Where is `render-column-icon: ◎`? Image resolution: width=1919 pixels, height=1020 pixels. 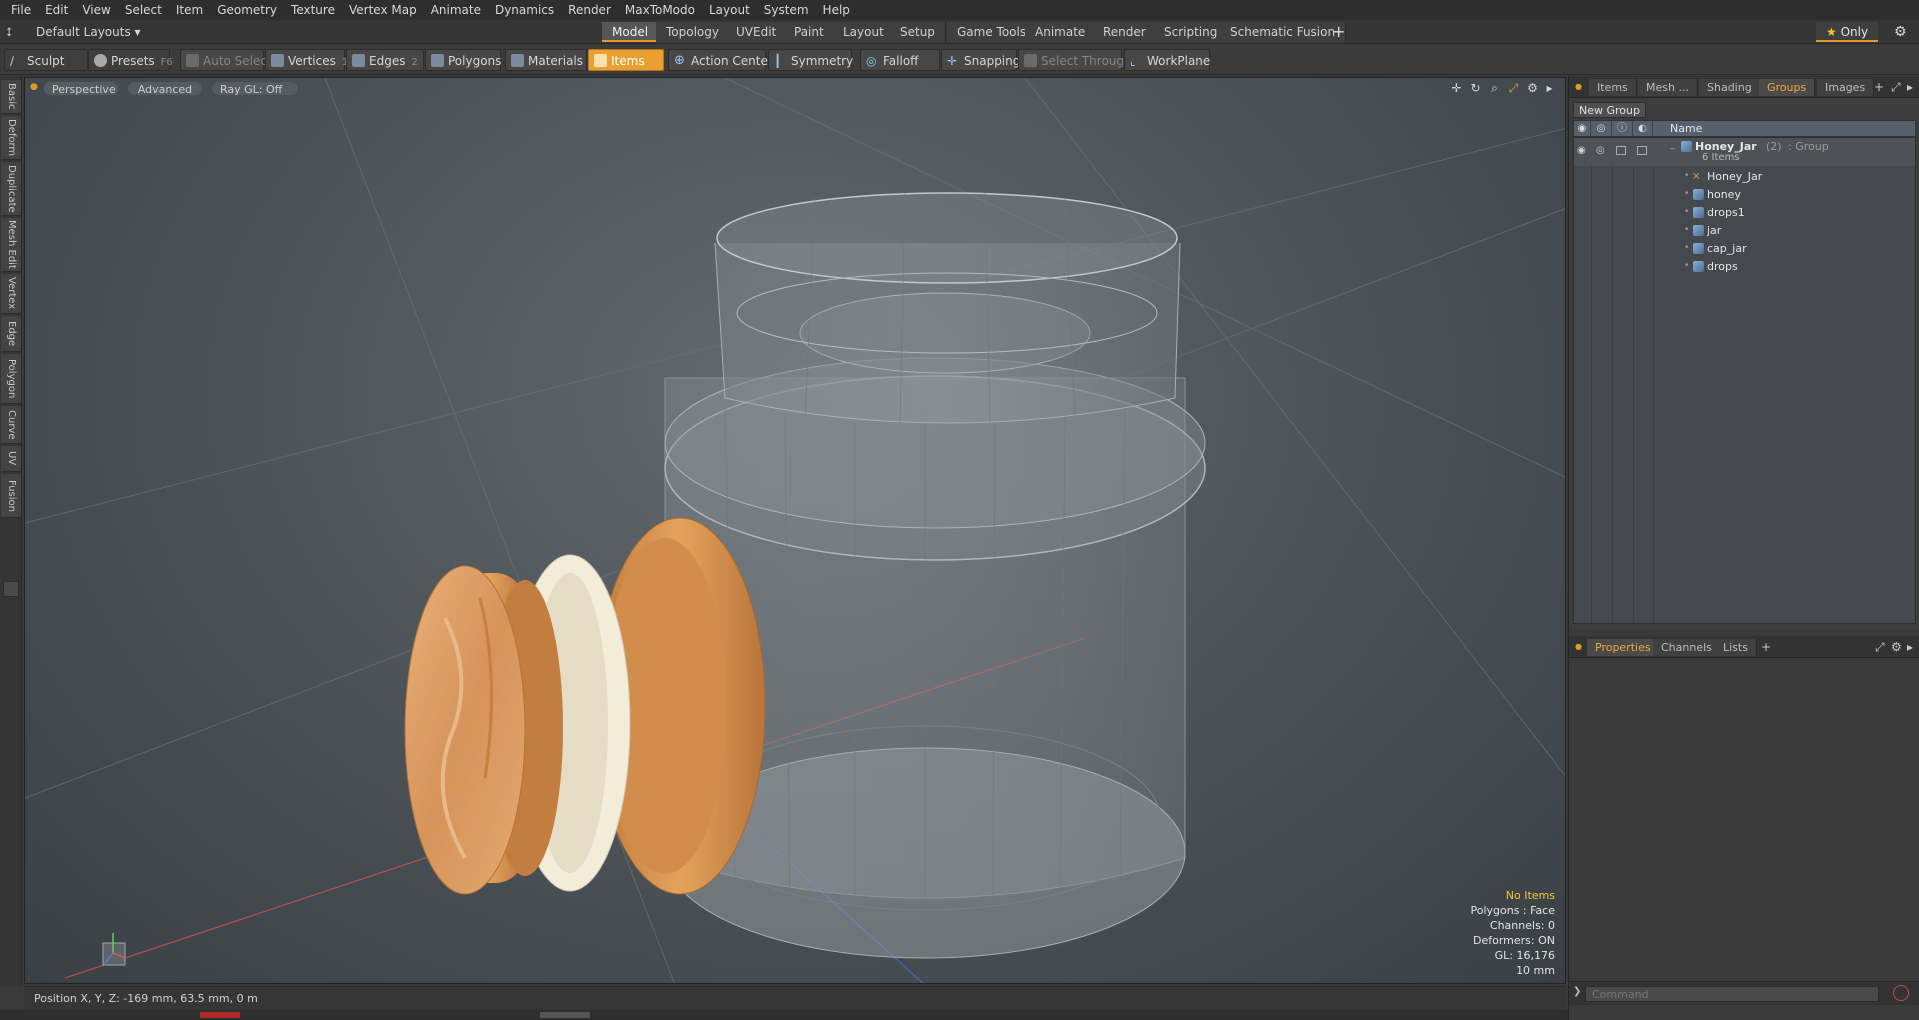 render-column-icon: ◎ is located at coordinates (1601, 128).